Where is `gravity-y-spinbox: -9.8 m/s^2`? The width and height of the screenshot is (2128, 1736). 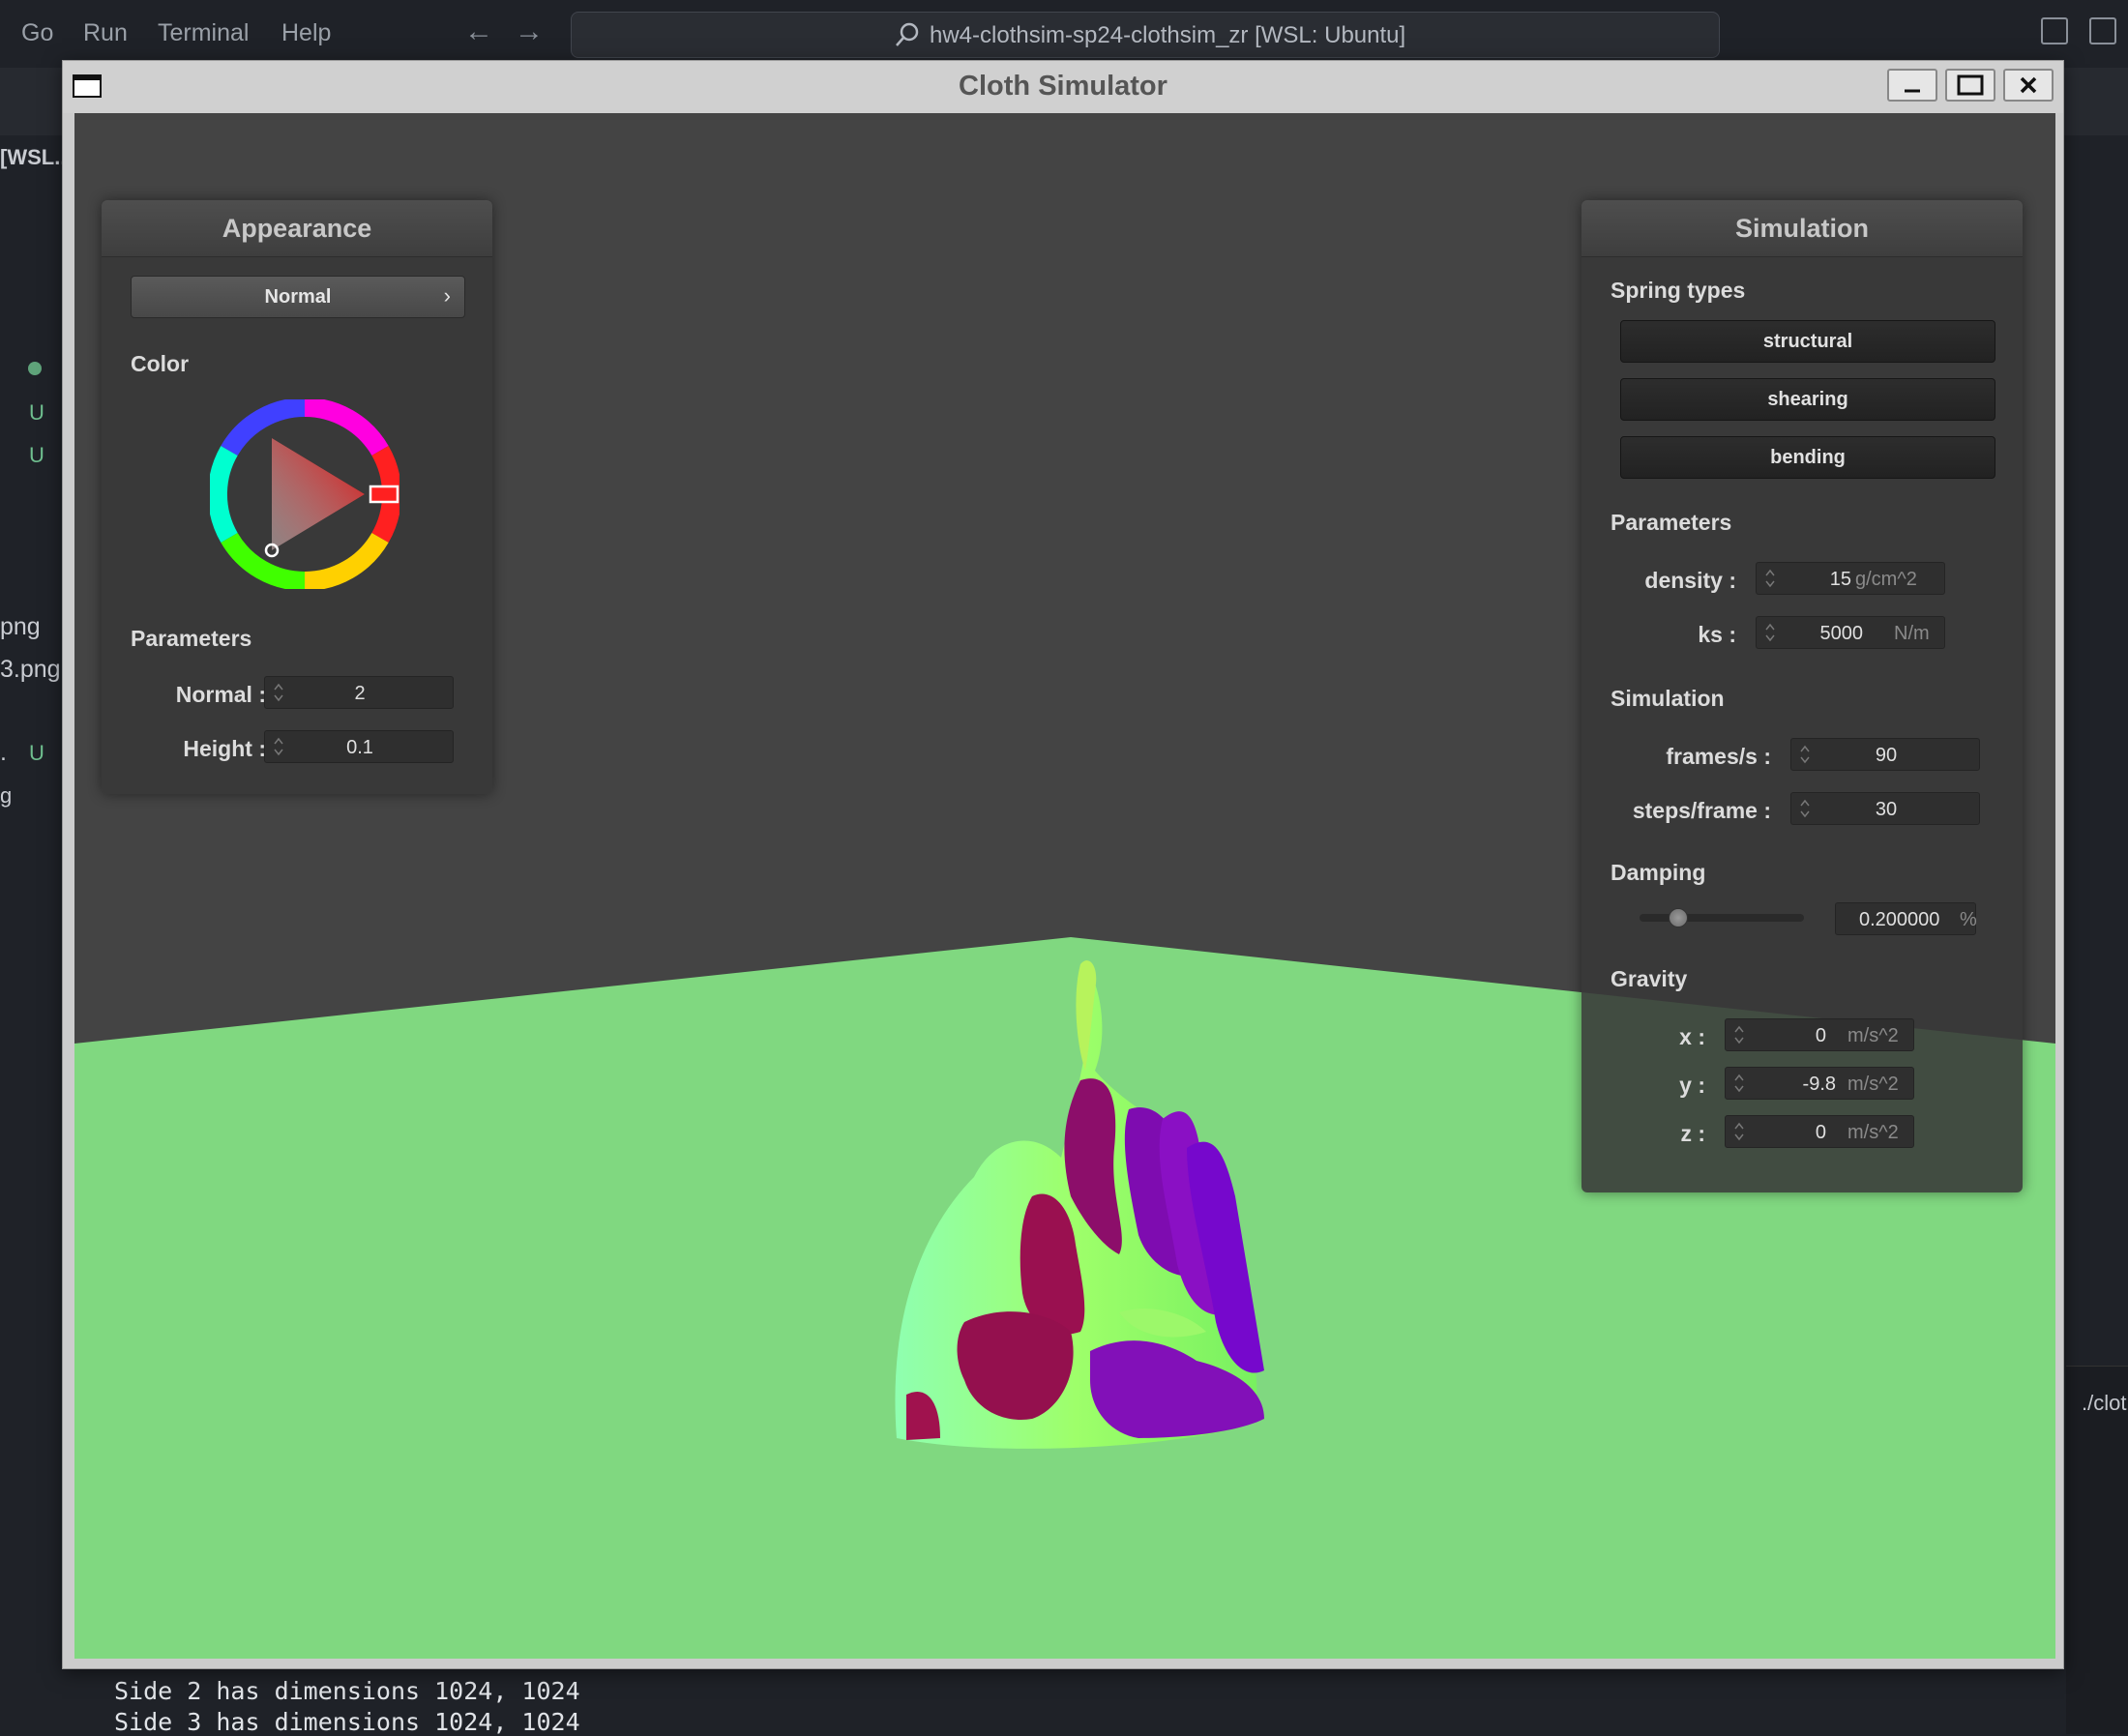 gravity-y-spinbox: -9.8 m/s^2 is located at coordinates (1819, 1083).